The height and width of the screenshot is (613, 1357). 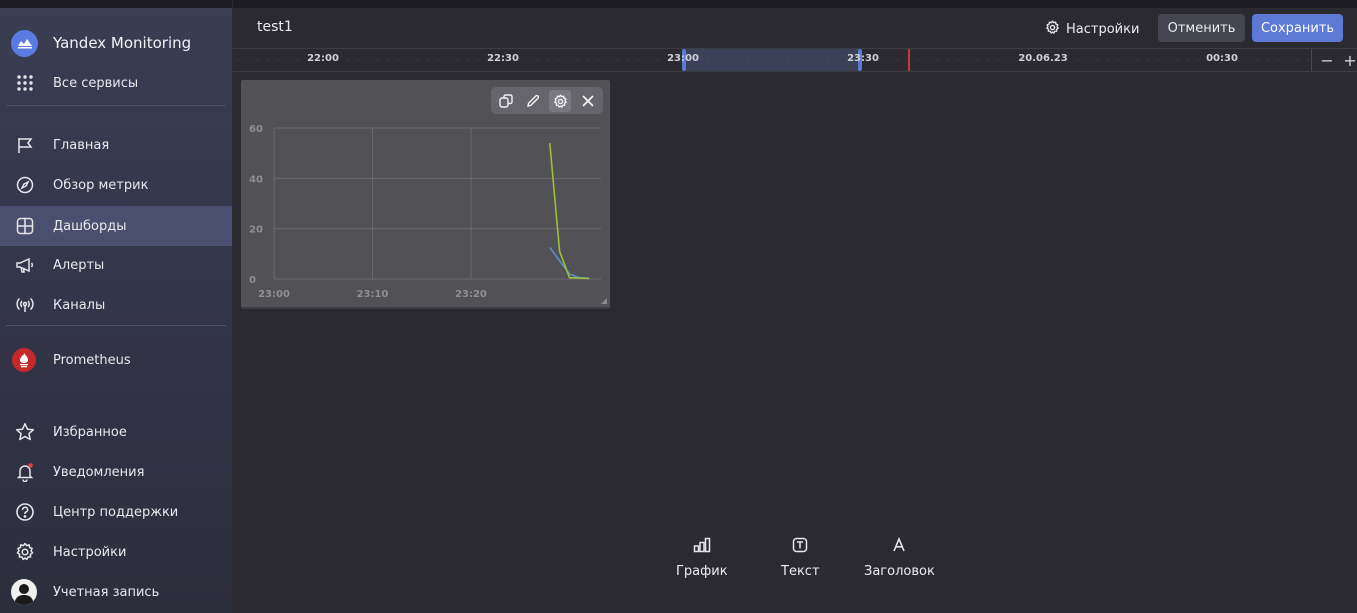 I want to click on sidebar-item-label: Обзор метрик, so click(x=101, y=185).